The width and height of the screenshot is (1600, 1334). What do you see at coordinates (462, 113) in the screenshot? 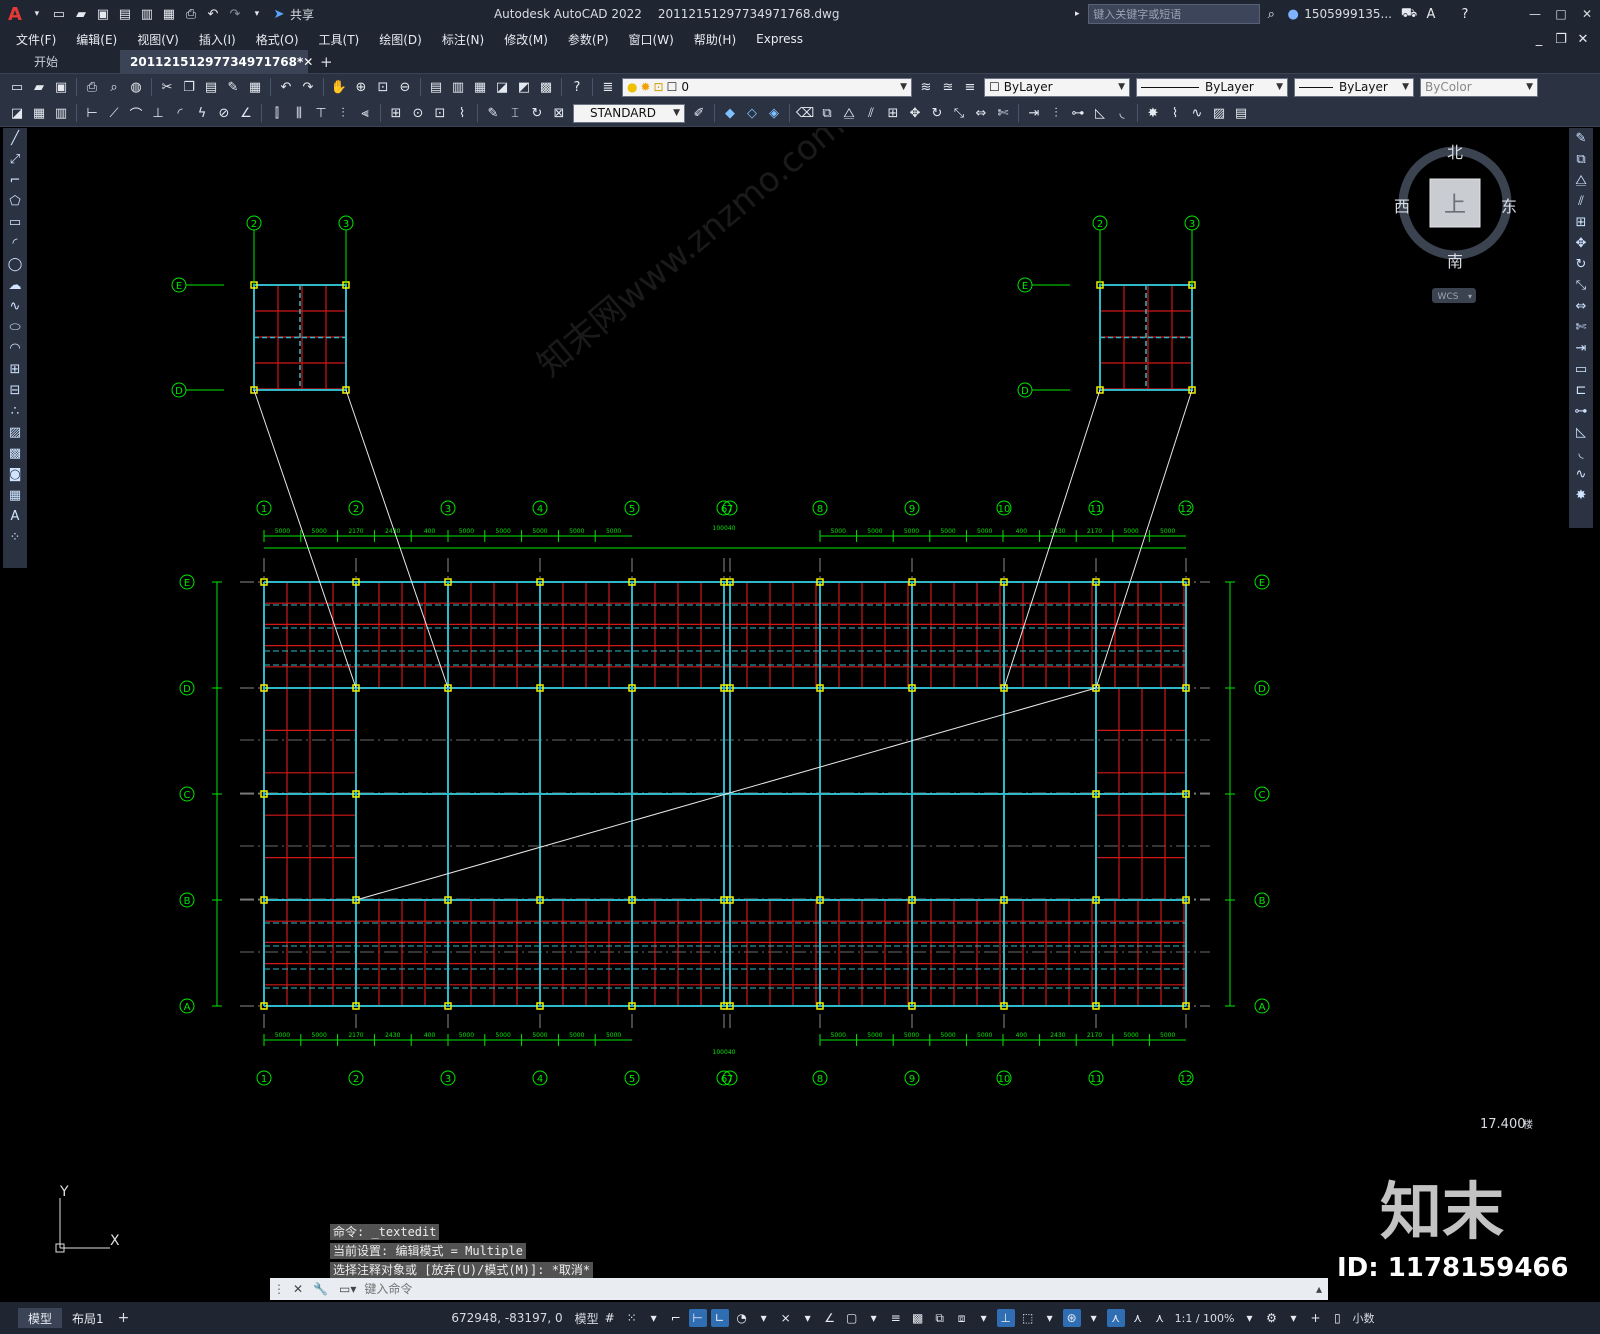
I see `jog-line-icon: ⌇` at bounding box center [462, 113].